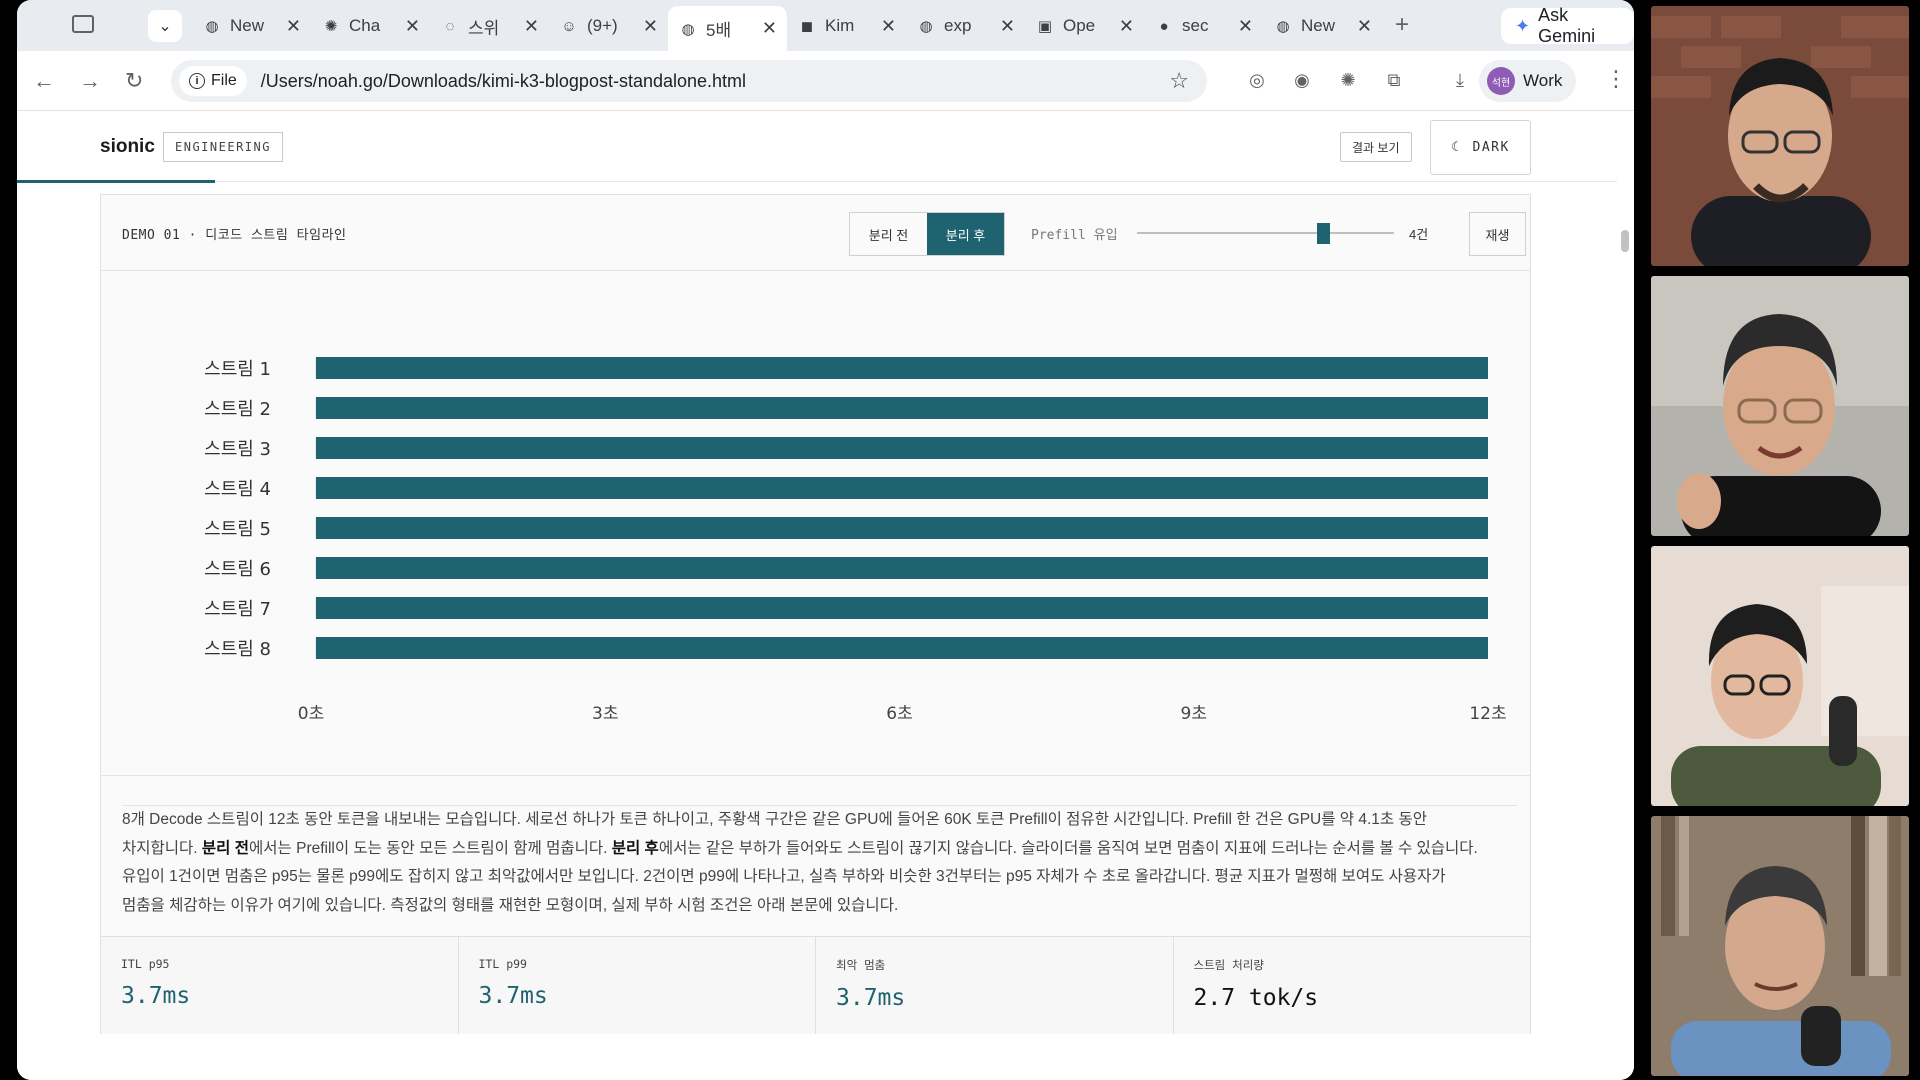  I want to click on participant-4-image, so click(1780, 946).